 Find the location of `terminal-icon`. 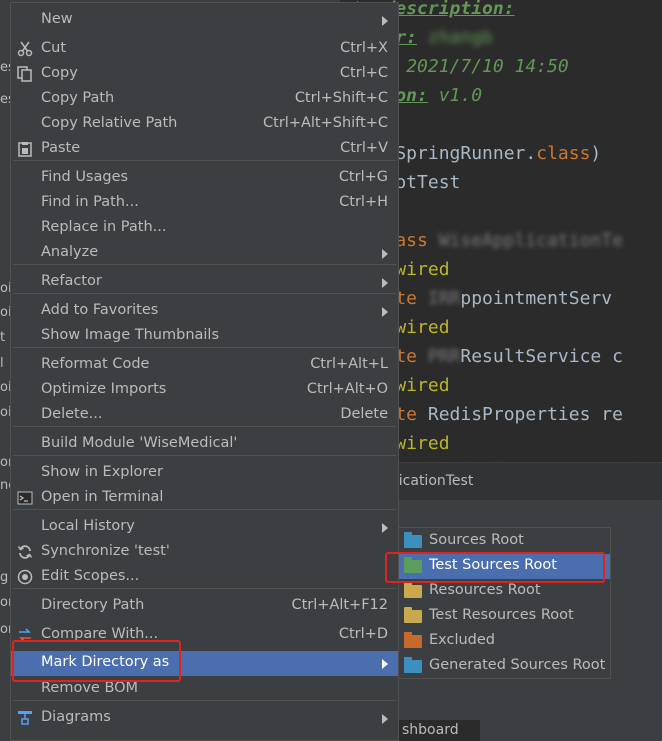

terminal-icon is located at coordinates (25, 498).